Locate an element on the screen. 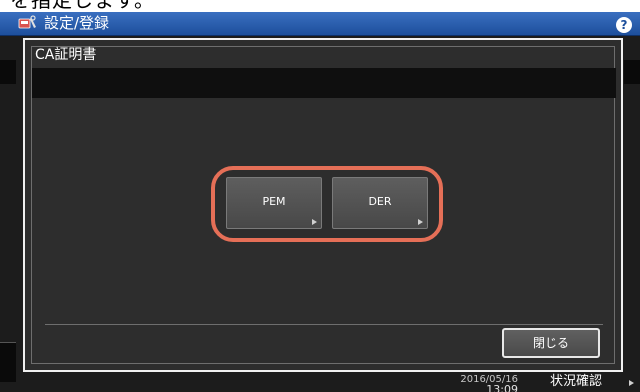 This screenshot has width=640, height=392. manual-caption: を指定します。 is located at coordinates (320, 6).